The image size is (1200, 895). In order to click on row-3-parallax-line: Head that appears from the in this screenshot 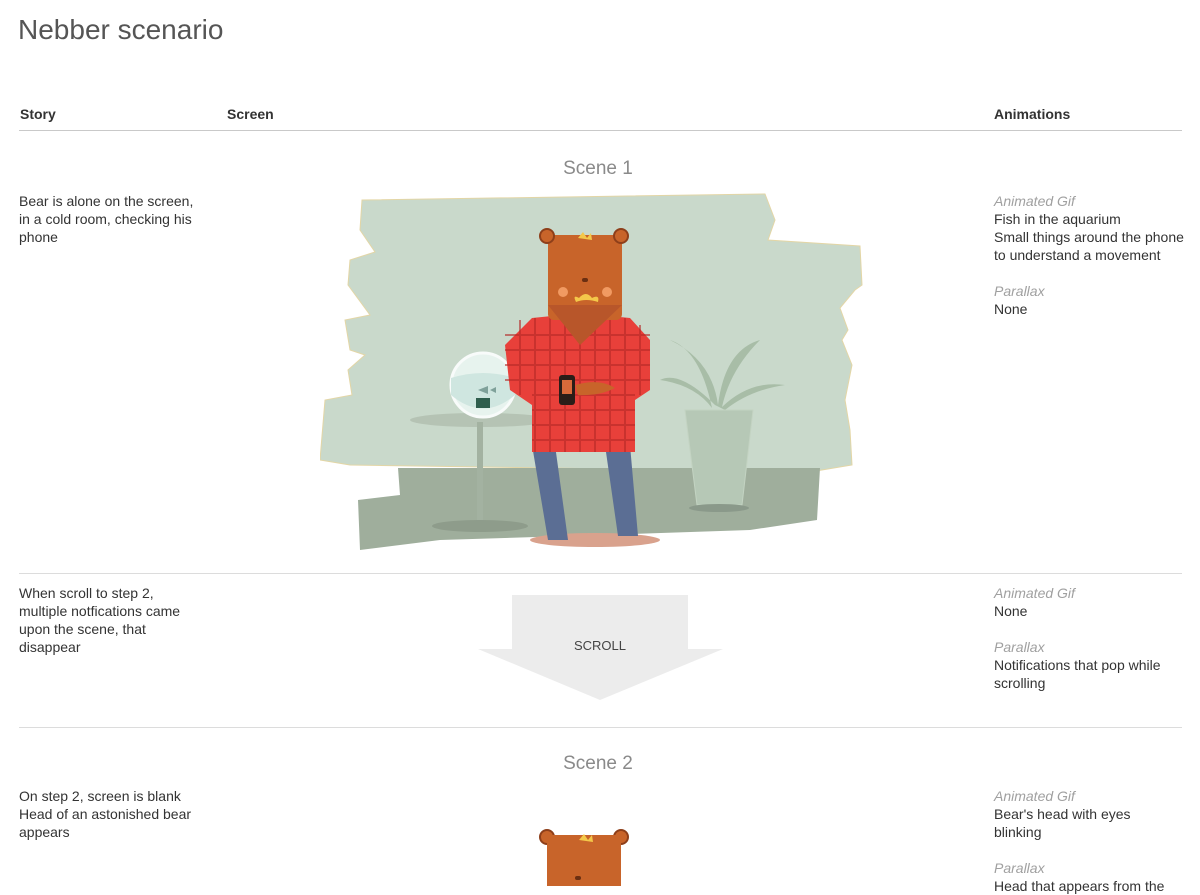, I will do `click(1079, 886)`.